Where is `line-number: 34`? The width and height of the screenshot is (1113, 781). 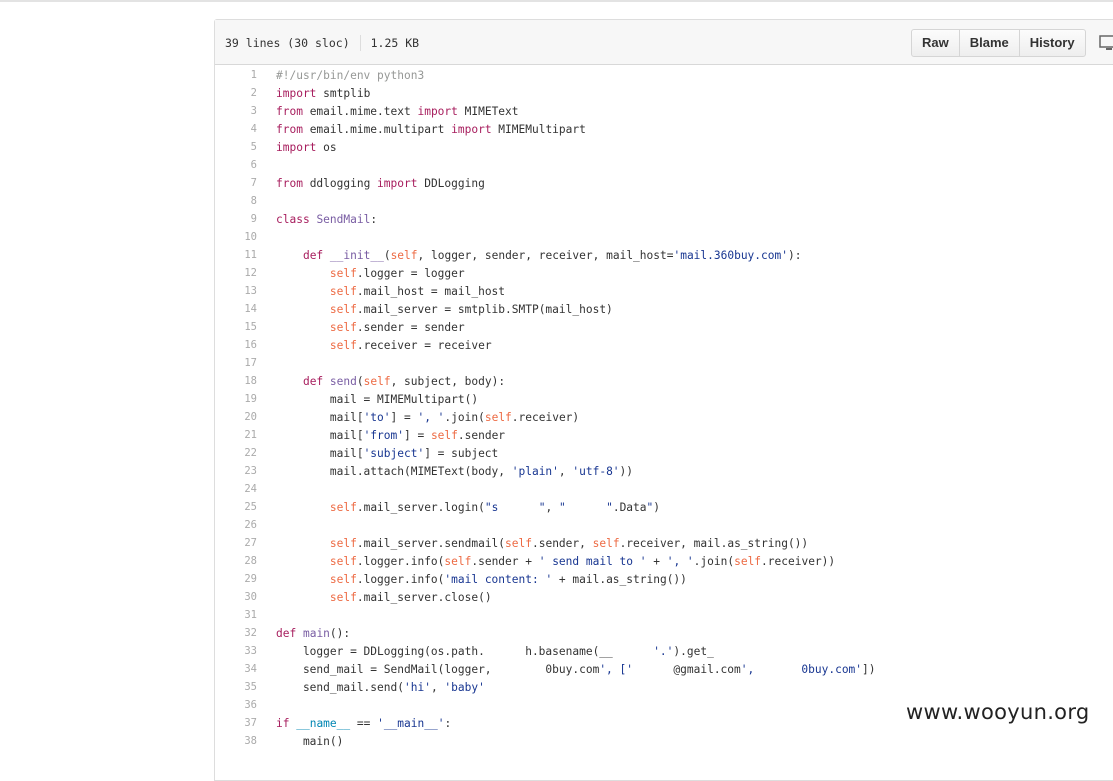 line-number: 34 is located at coordinates (245, 669).